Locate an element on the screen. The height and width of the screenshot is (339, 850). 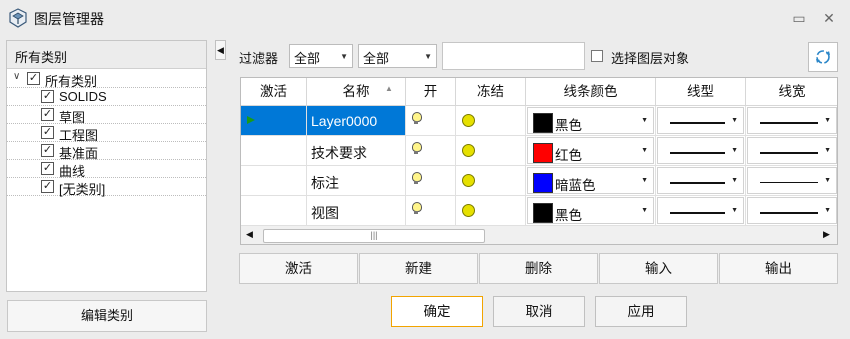
new-button: 新建 is located at coordinates (418, 268).